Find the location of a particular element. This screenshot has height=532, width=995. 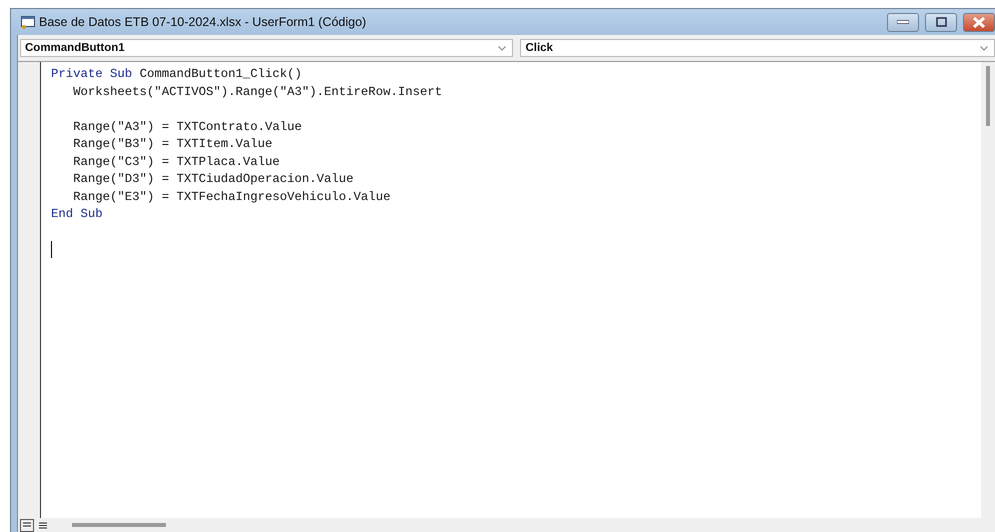

close-button is located at coordinates (979, 22).